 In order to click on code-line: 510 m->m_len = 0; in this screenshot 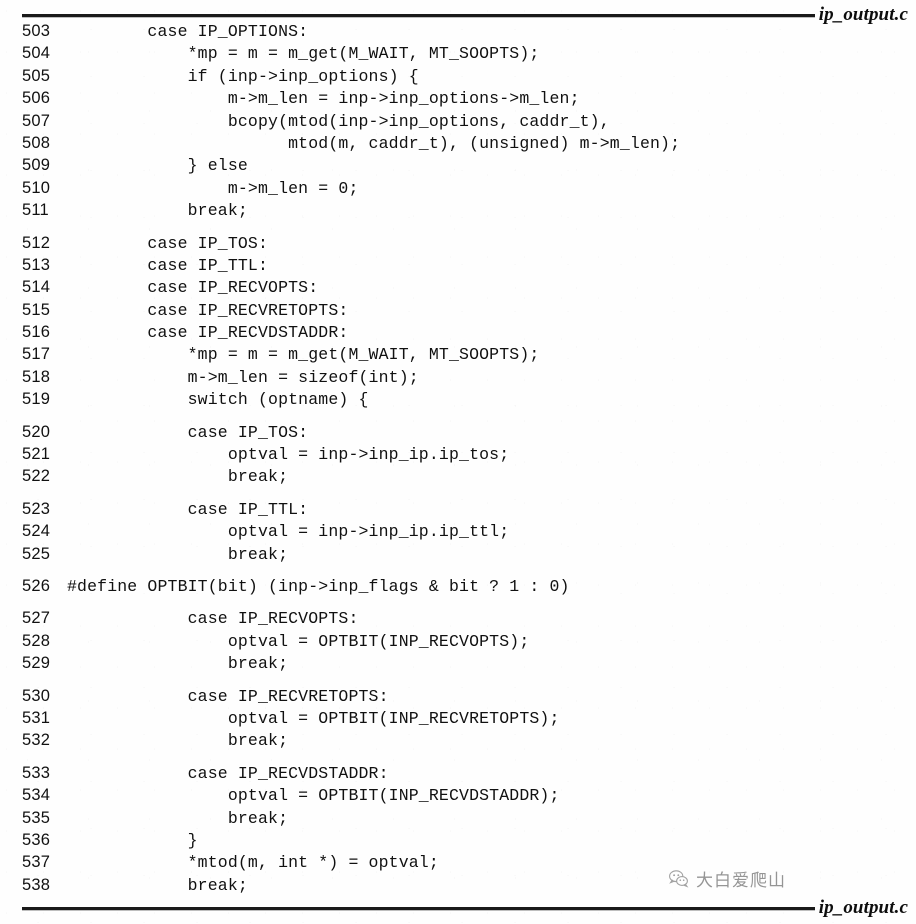, I will do `click(458, 190)`.